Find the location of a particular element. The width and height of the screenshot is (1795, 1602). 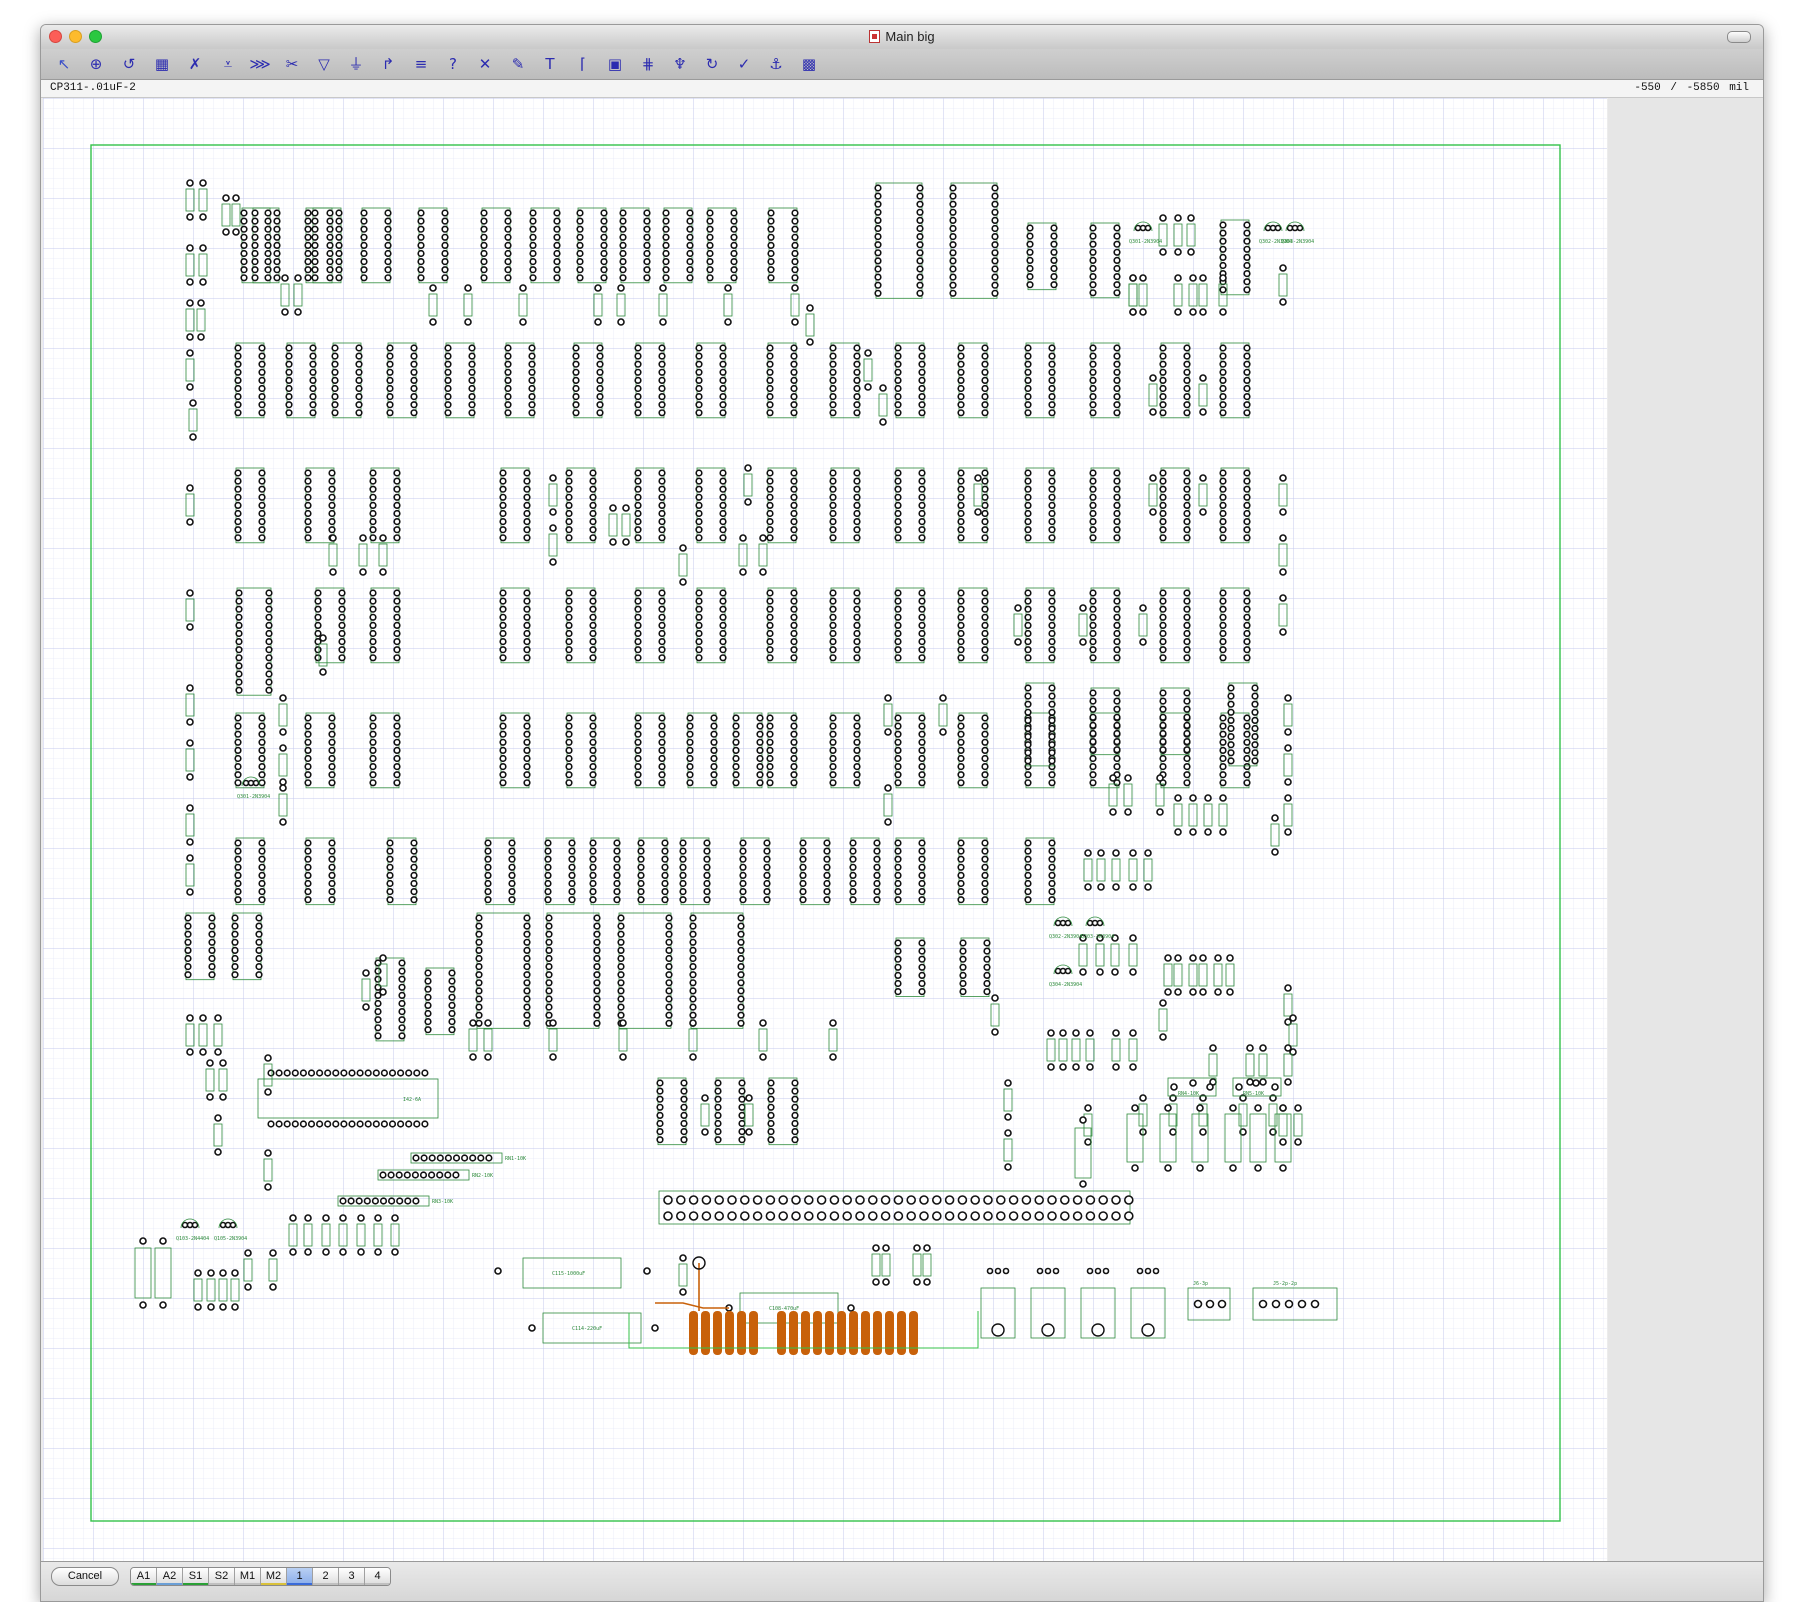

ground-tool-icon: ⏚ is located at coordinates (356, 64).